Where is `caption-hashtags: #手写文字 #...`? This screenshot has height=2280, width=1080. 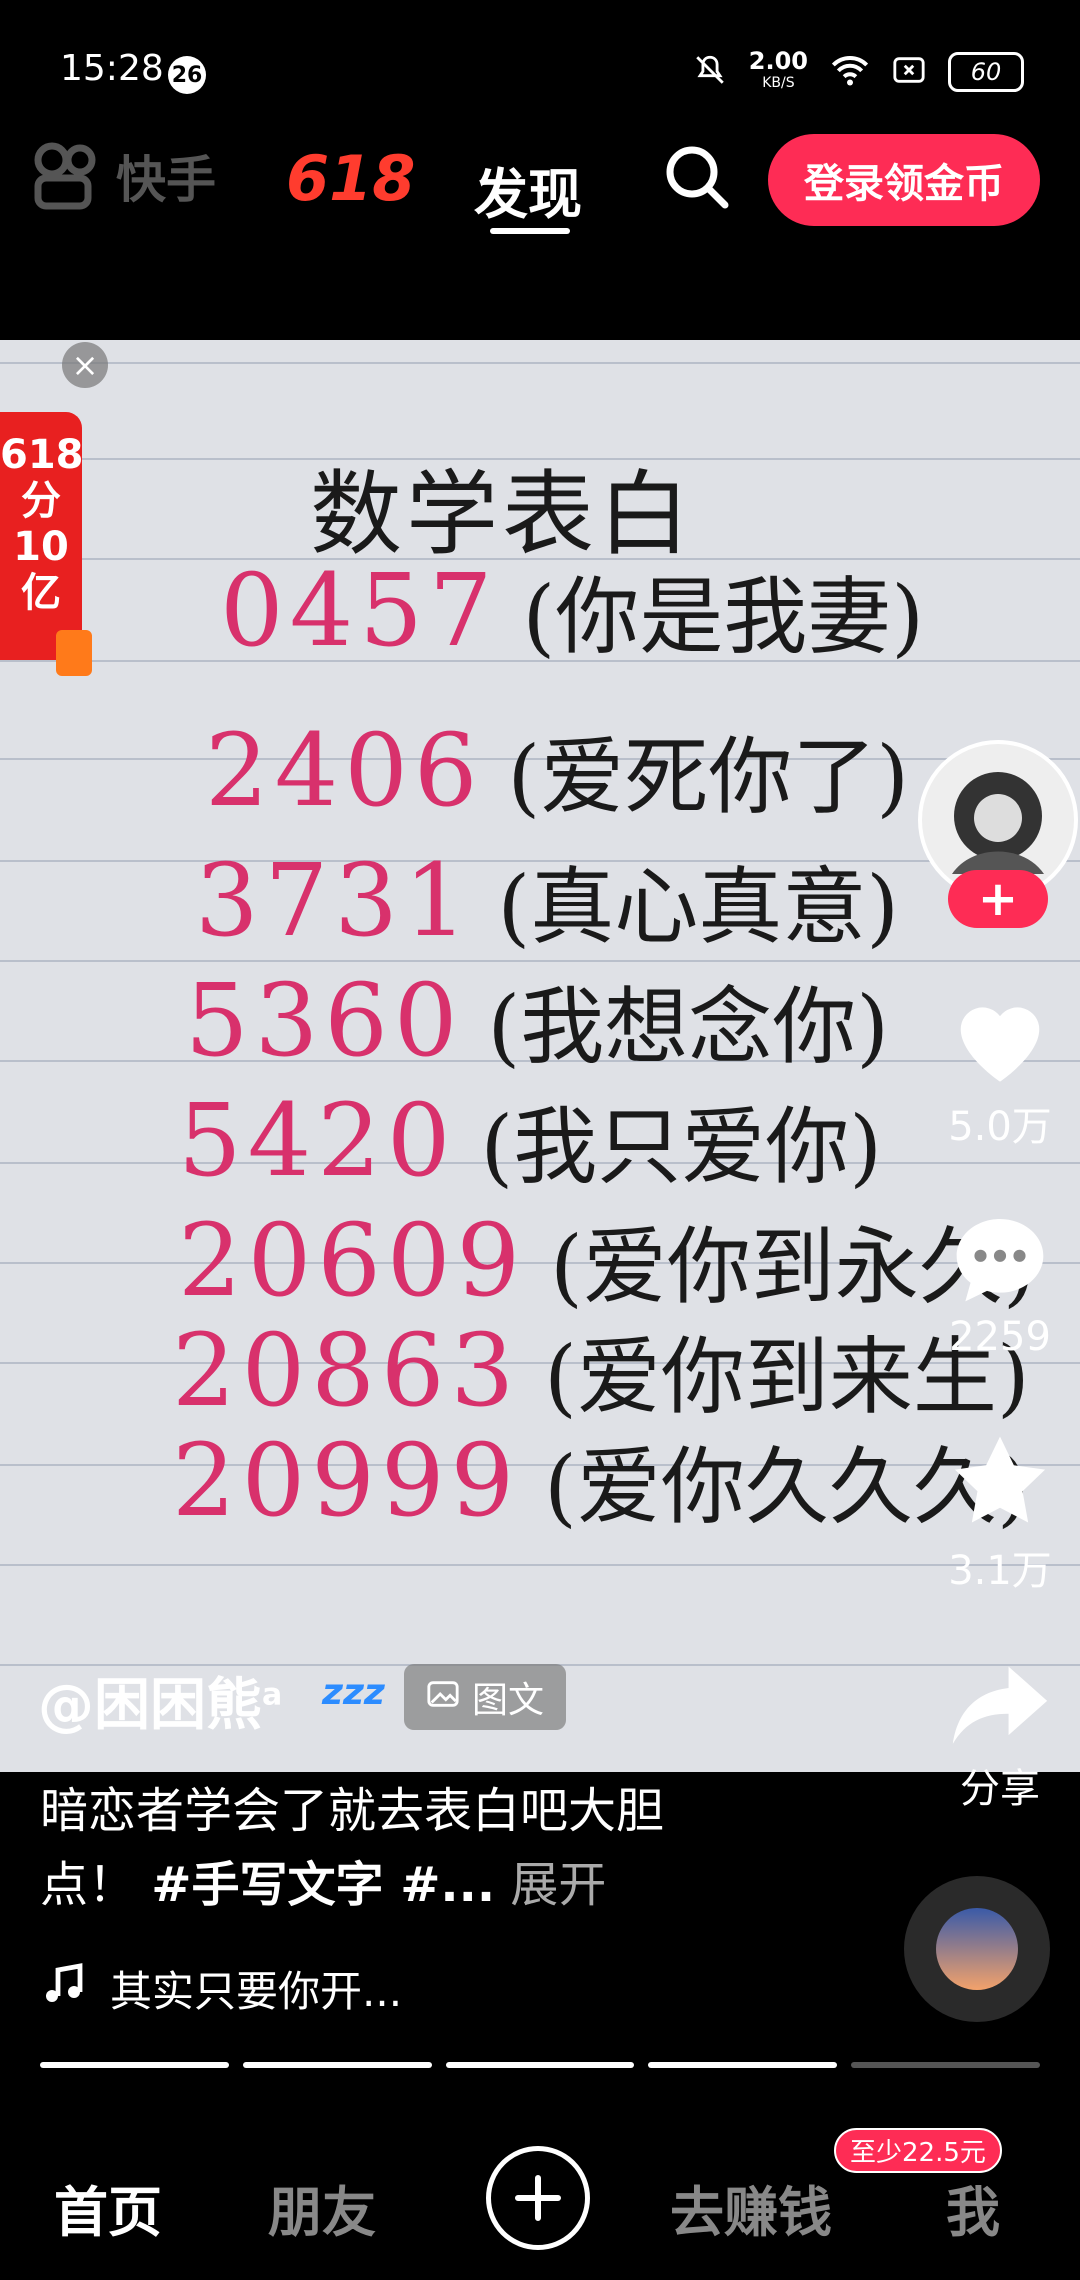
caption-hashtags: #手写文字 #... is located at coordinates (323, 1885).